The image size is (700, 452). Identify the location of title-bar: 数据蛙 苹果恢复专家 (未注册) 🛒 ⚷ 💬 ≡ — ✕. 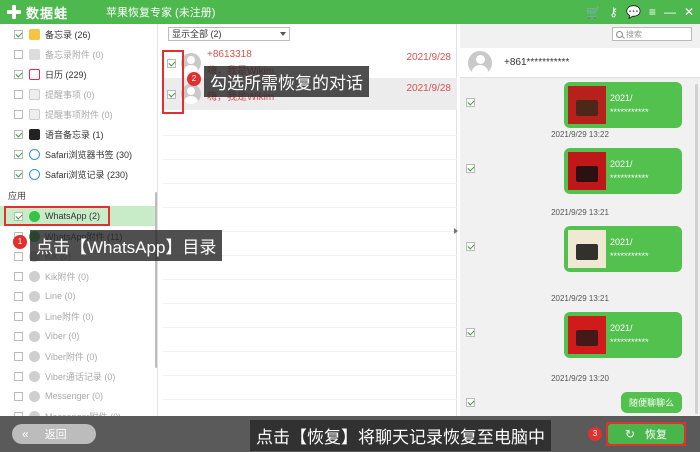
(350, 12).